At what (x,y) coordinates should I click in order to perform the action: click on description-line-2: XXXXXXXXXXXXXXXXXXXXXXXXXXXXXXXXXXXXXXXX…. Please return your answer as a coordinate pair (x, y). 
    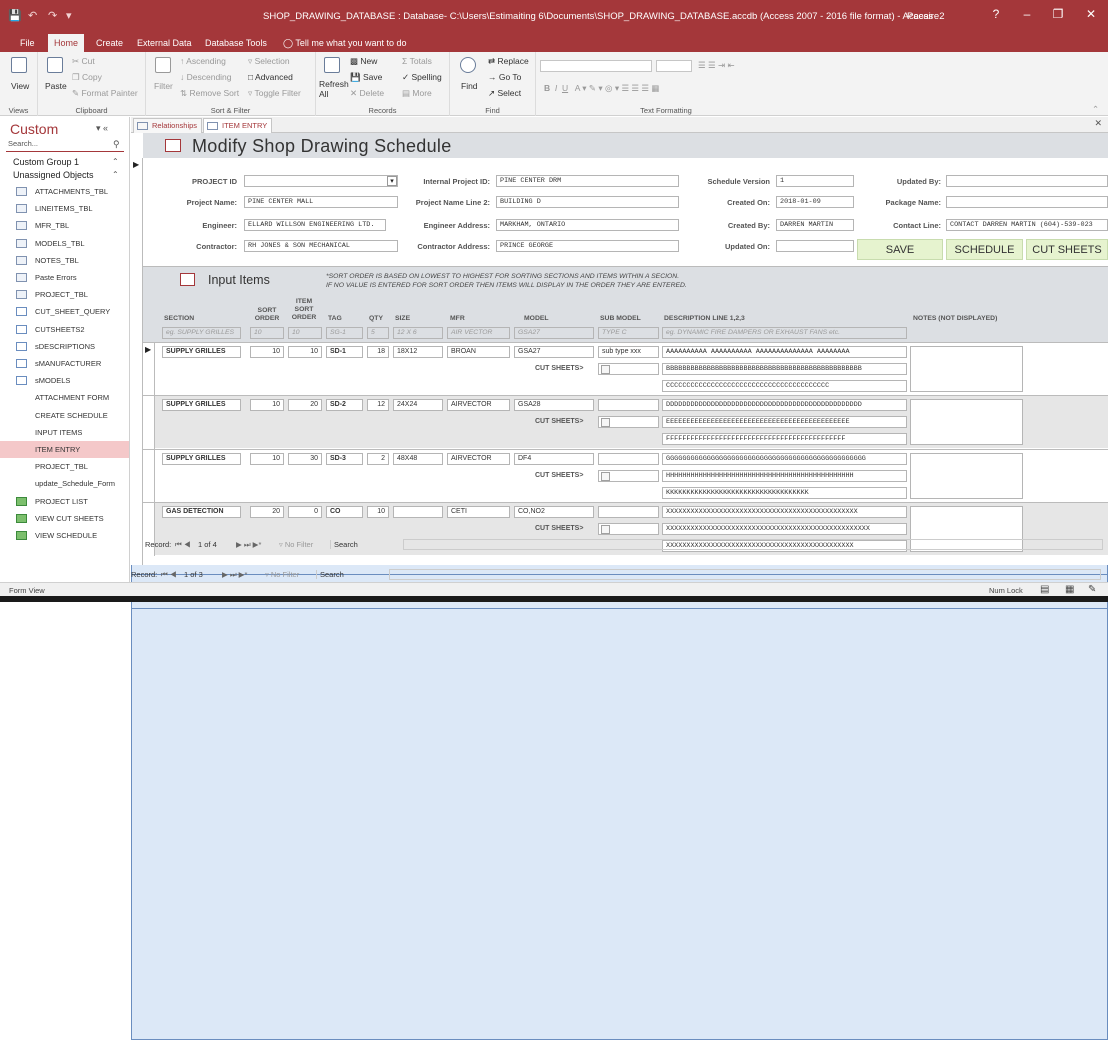
    Looking at the image, I should click on (784, 528).